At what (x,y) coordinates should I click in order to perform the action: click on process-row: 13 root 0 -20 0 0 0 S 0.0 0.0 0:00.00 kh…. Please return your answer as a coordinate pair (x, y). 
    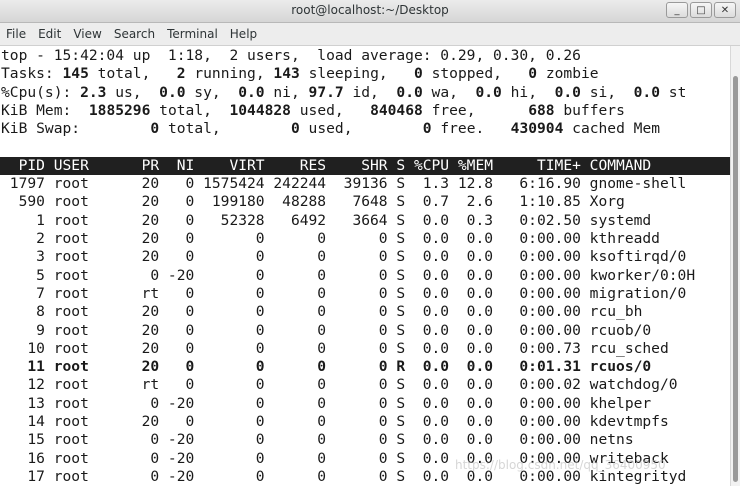
    Looking at the image, I should click on (326, 403).